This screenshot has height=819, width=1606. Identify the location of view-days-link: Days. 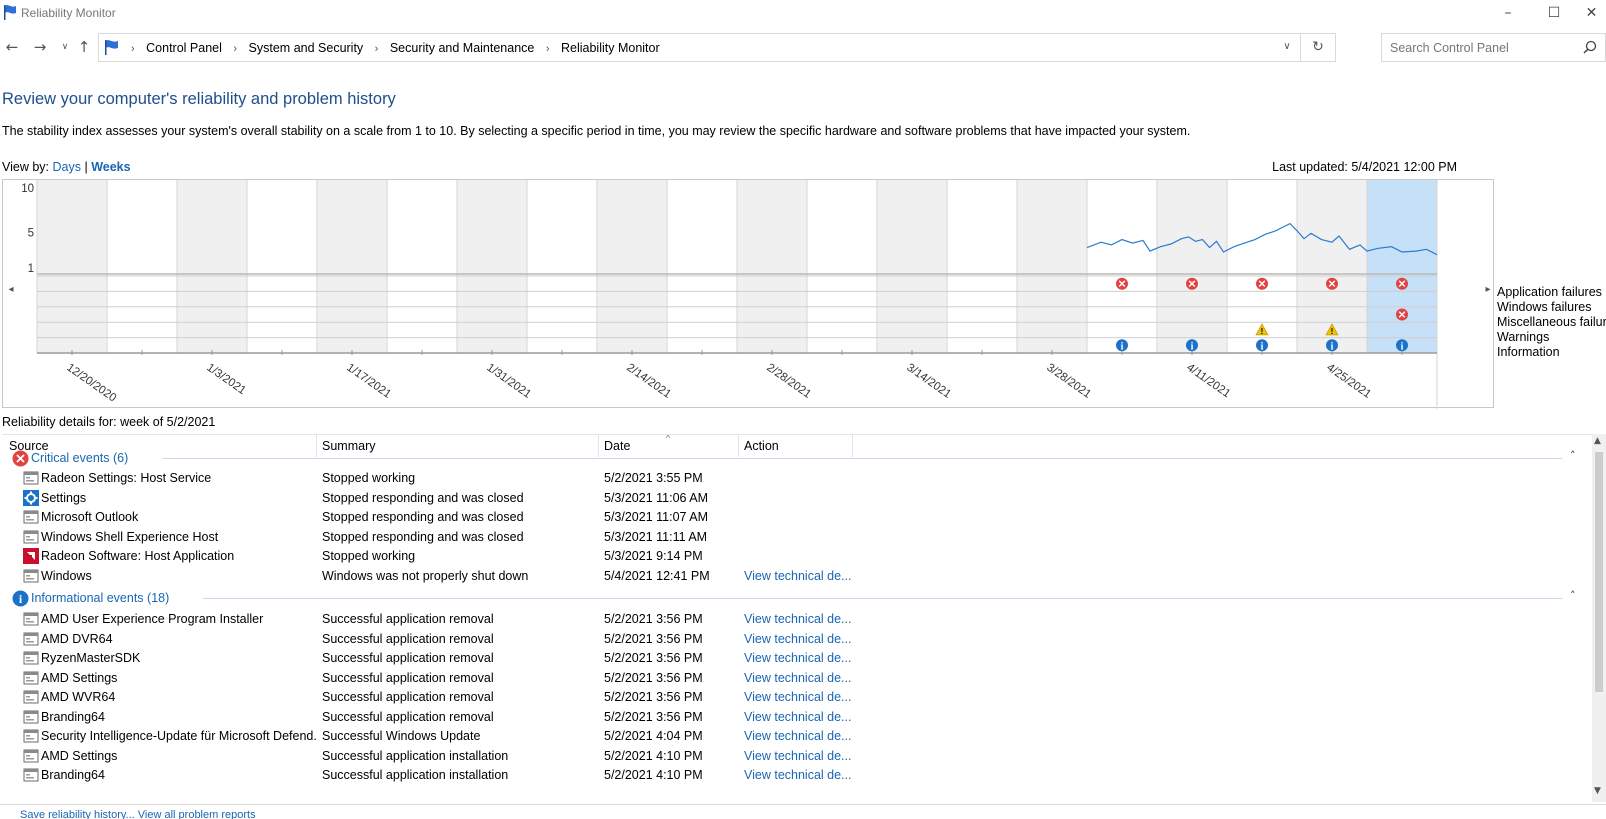
(67, 167).